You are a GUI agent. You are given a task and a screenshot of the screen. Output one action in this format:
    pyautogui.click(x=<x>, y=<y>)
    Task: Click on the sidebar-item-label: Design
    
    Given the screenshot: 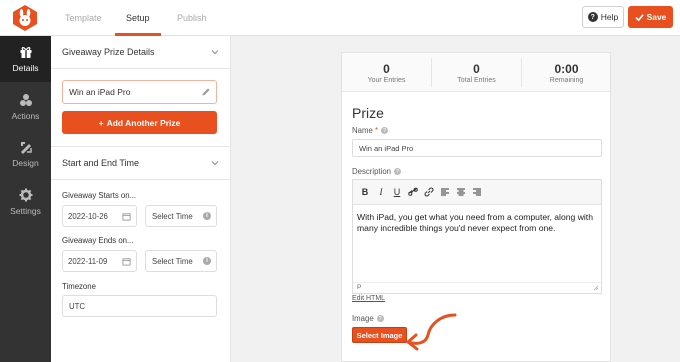 What is the action you would take?
    pyautogui.click(x=25, y=163)
    